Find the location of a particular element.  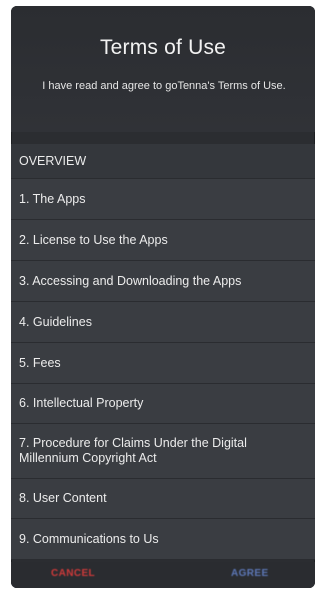

agree-button: AGREE is located at coordinates (250, 573).